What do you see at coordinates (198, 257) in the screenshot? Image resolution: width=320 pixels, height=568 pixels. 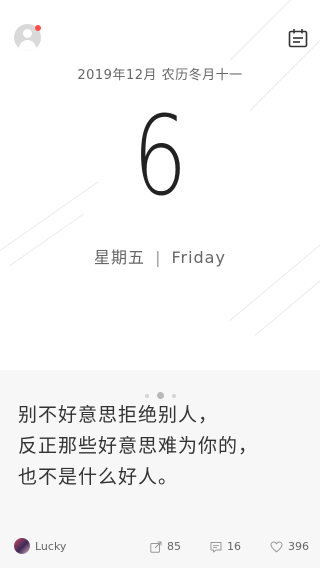 I see `weekday-english: Friday` at bounding box center [198, 257].